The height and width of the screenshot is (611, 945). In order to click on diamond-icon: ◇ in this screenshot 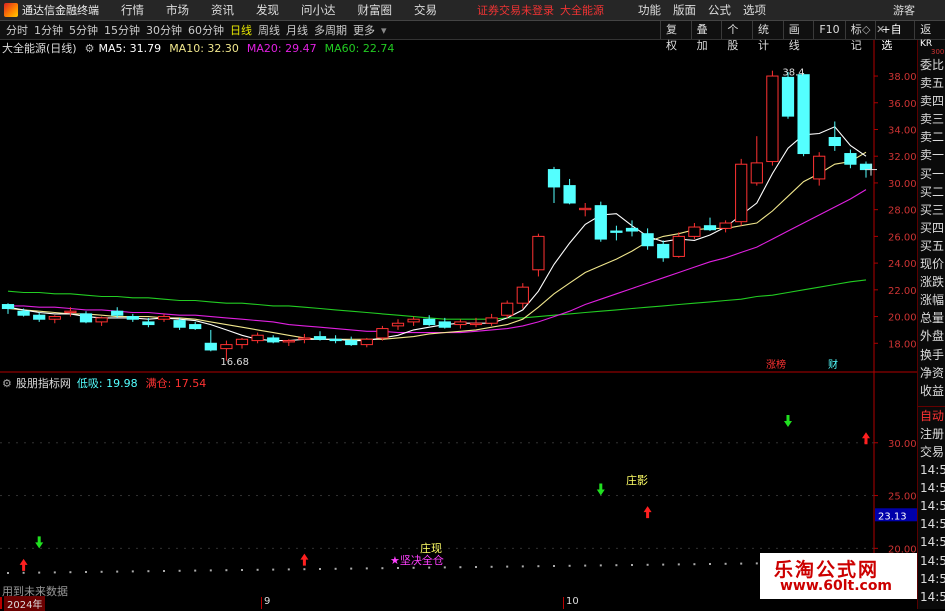, I will do `click(866, 29)`.